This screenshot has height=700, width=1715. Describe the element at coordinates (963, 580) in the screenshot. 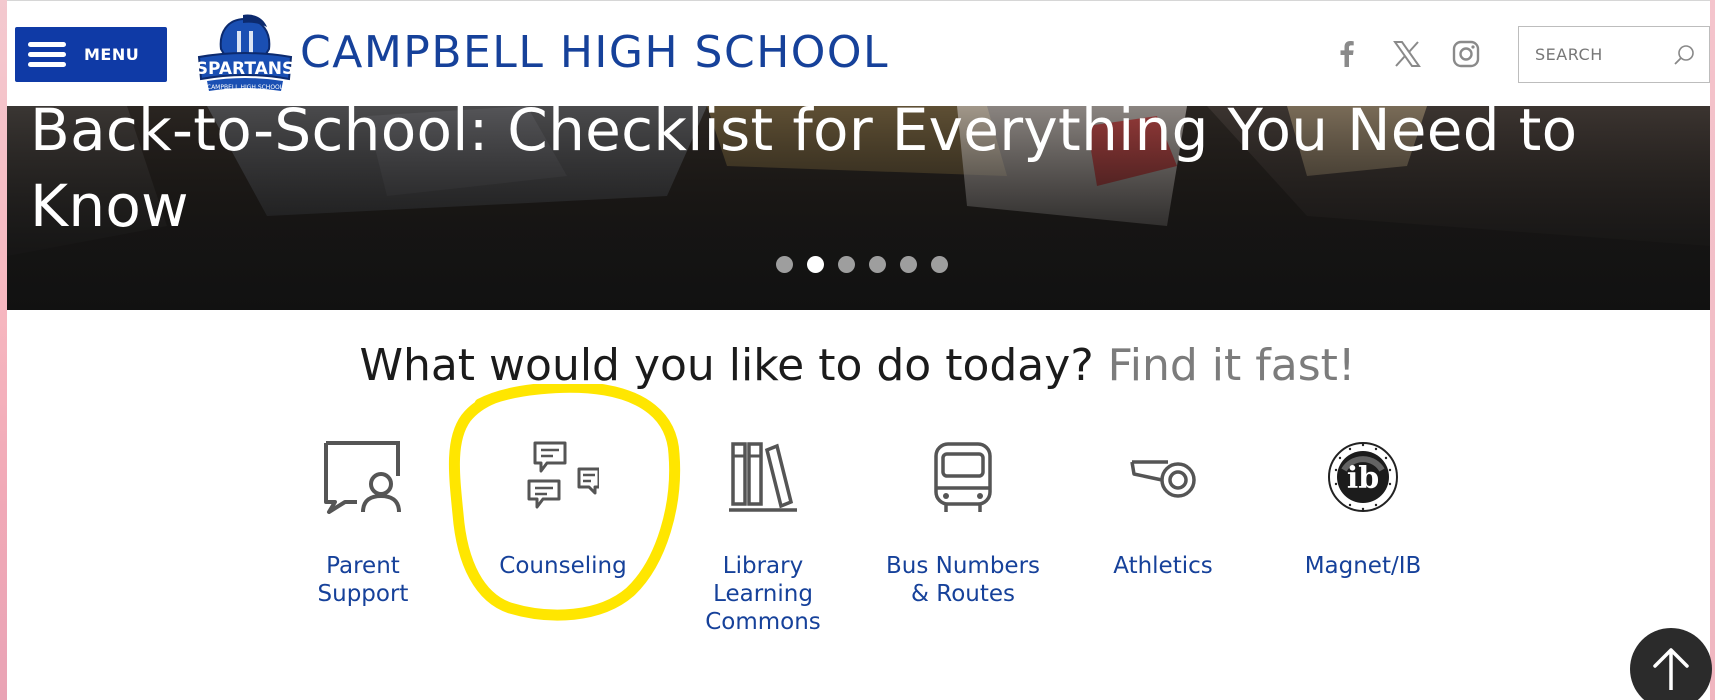

I see `quick-link-label: Bus Numbers & Routes` at that location.